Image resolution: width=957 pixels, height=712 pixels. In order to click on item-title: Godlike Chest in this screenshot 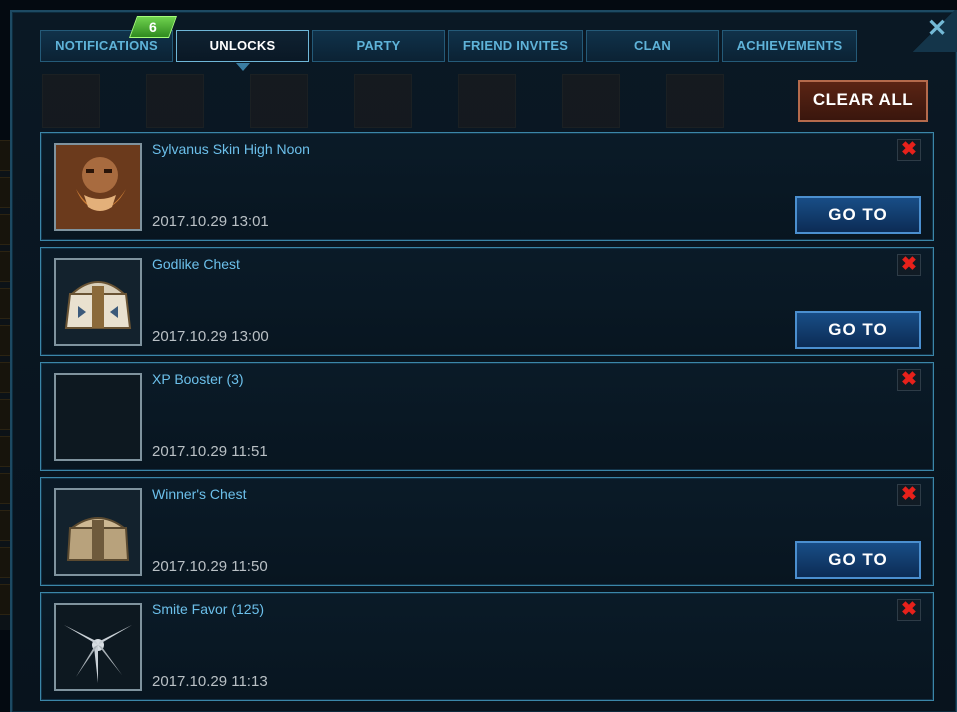, I will do `click(196, 264)`.